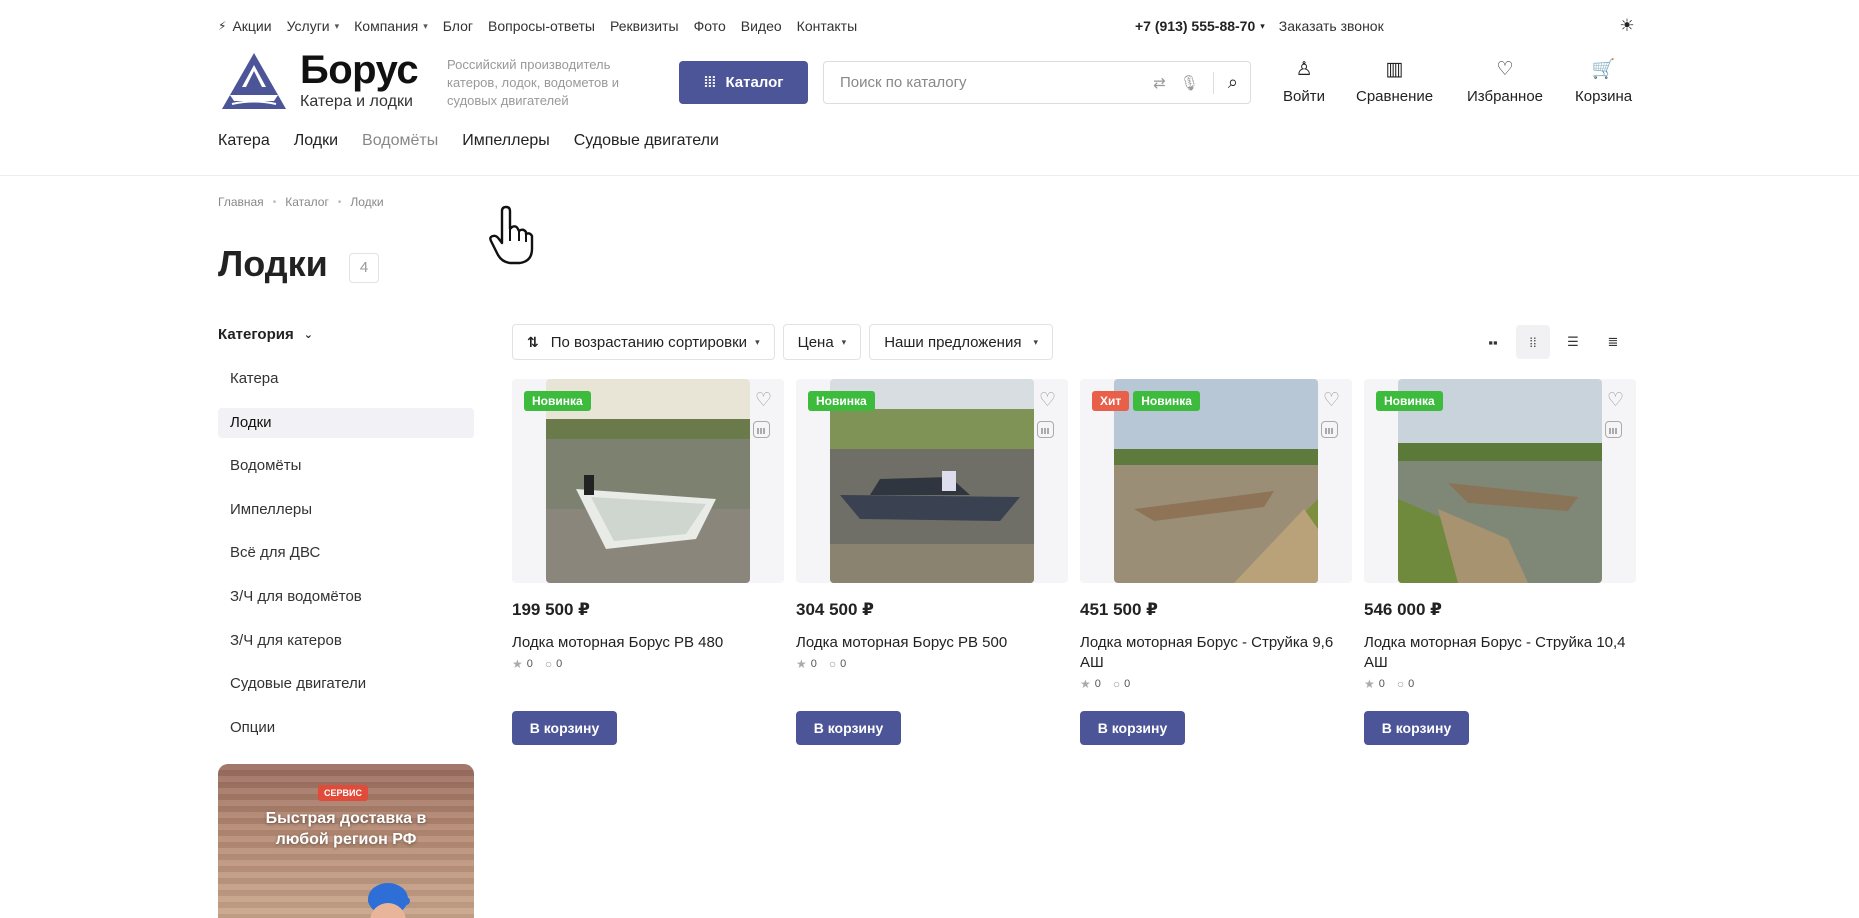 The image size is (1859, 918). Describe the element at coordinates (1216, 481) in the screenshot. I see `product-image-area: Хит Новинка ♡` at that location.